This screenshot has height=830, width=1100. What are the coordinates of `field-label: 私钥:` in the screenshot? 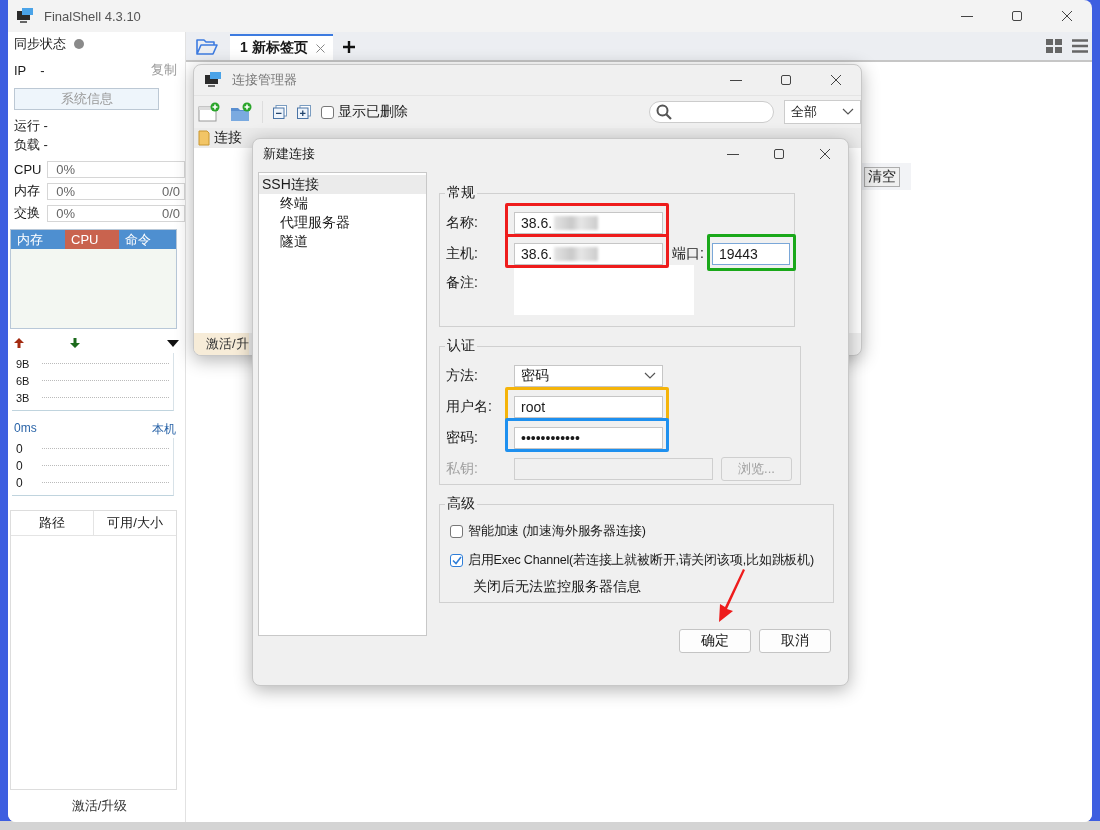 It's located at (462, 469).